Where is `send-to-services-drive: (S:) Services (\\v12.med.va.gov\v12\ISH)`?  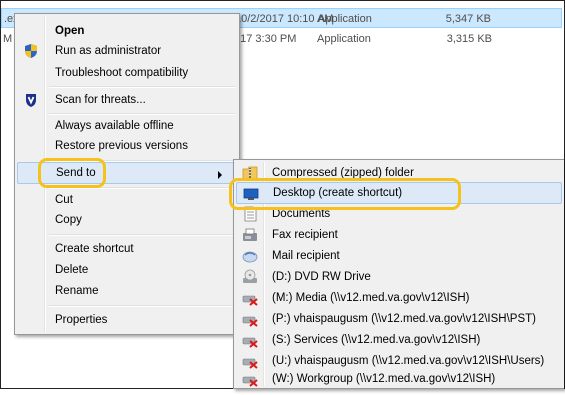
send-to-services-drive: (S:) Services (\\v12.med.va.gov\v12\ISH) is located at coordinates (399, 340).